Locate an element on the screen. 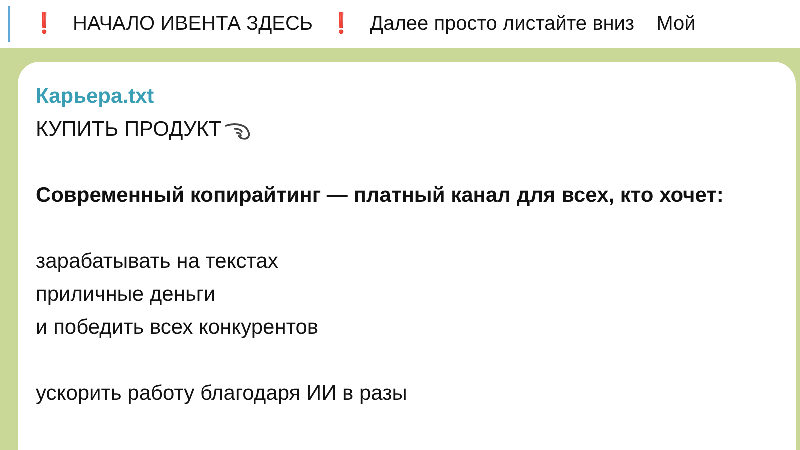 This screenshot has width=800, height=450. heading-text: Современный копирайтинг — платный канал для всех, кто хочет: is located at coordinates (380, 196).